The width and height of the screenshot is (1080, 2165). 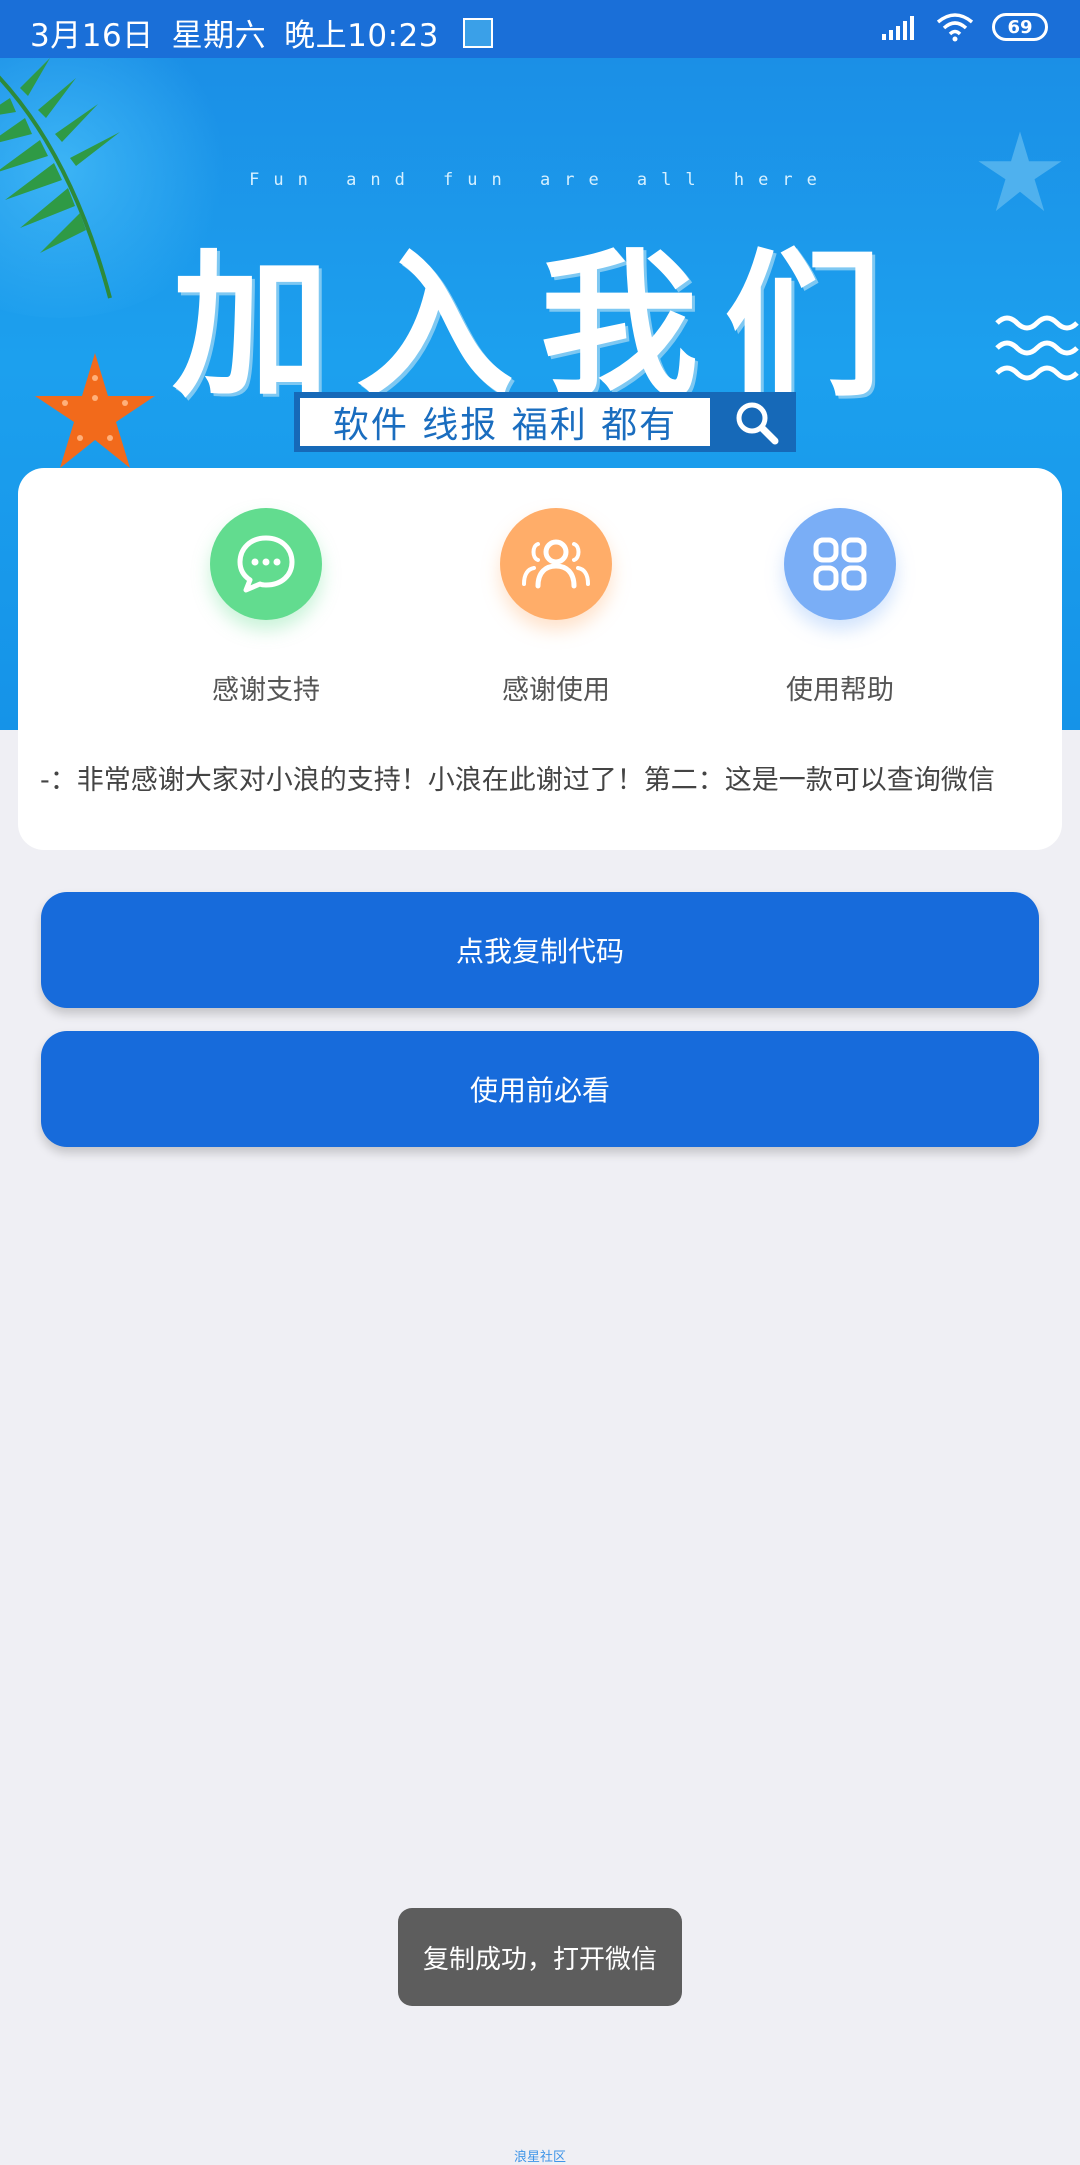 I want to click on footer-text: 浪星社区, so click(x=539, y=2157).